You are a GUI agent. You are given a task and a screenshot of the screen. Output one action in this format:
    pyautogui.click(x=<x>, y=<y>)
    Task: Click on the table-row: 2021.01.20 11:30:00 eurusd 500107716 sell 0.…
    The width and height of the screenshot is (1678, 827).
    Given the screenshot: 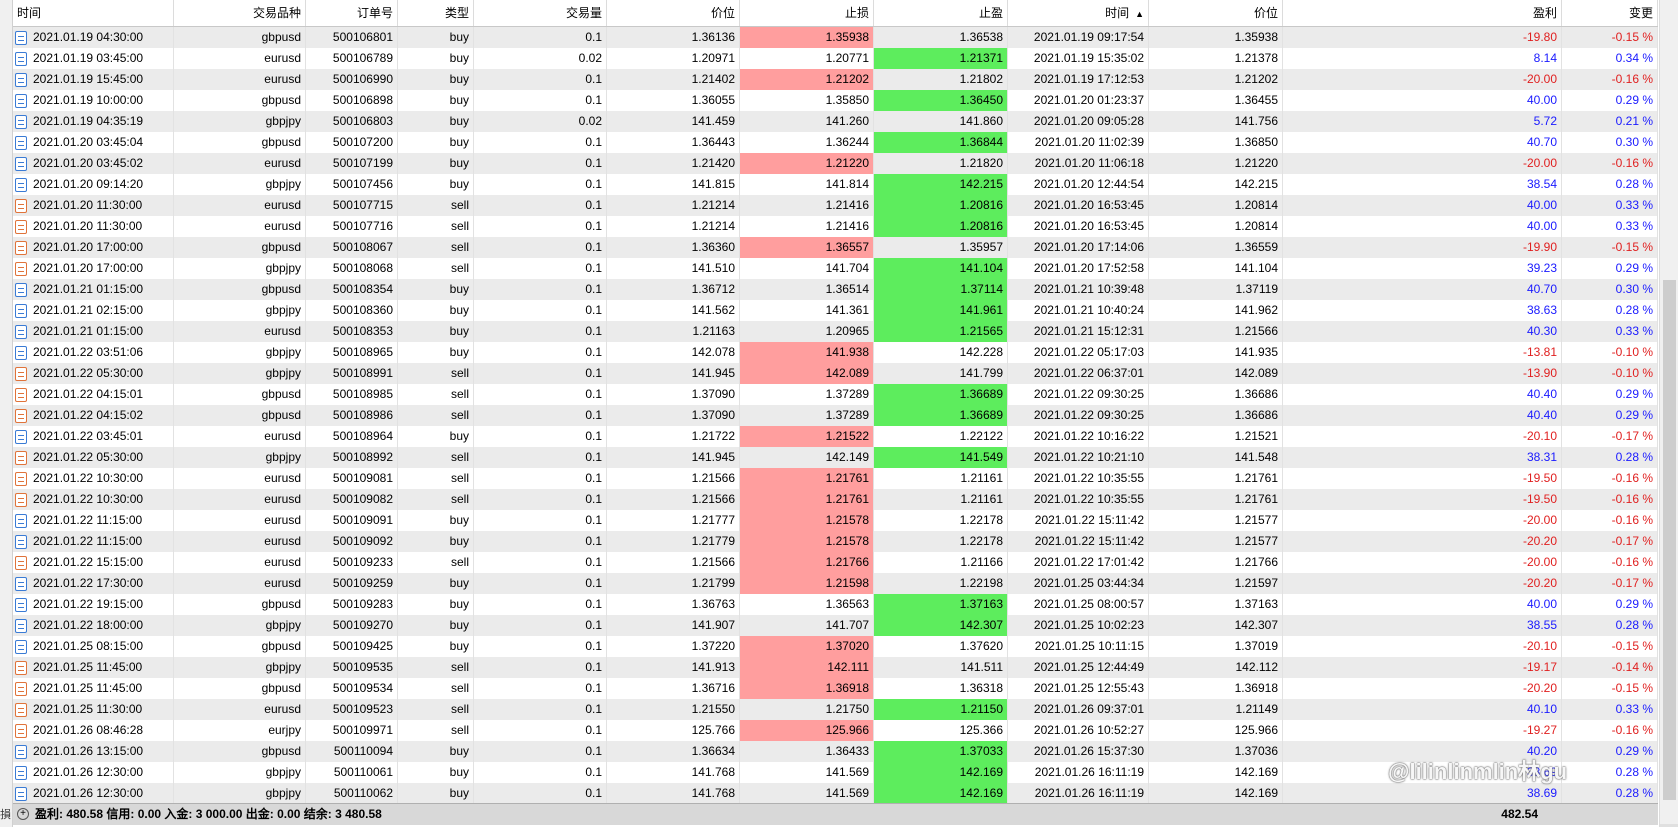 What is the action you would take?
    pyautogui.click(x=835, y=226)
    